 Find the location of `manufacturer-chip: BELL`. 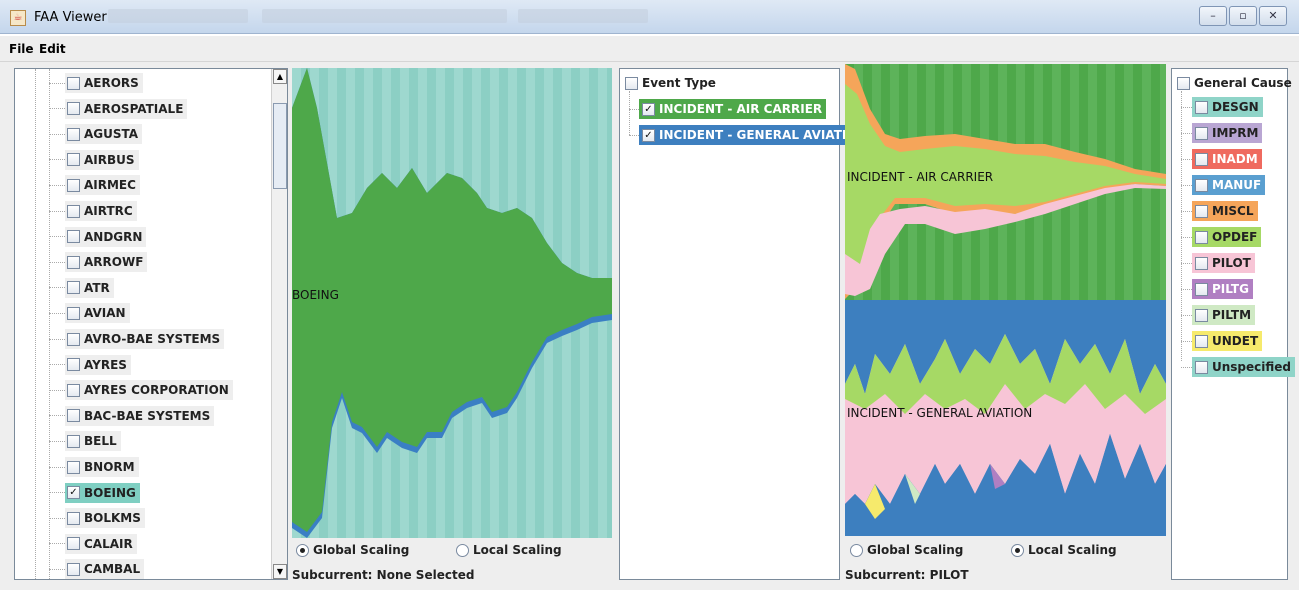

manufacturer-chip: BELL is located at coordinates (93, 441).